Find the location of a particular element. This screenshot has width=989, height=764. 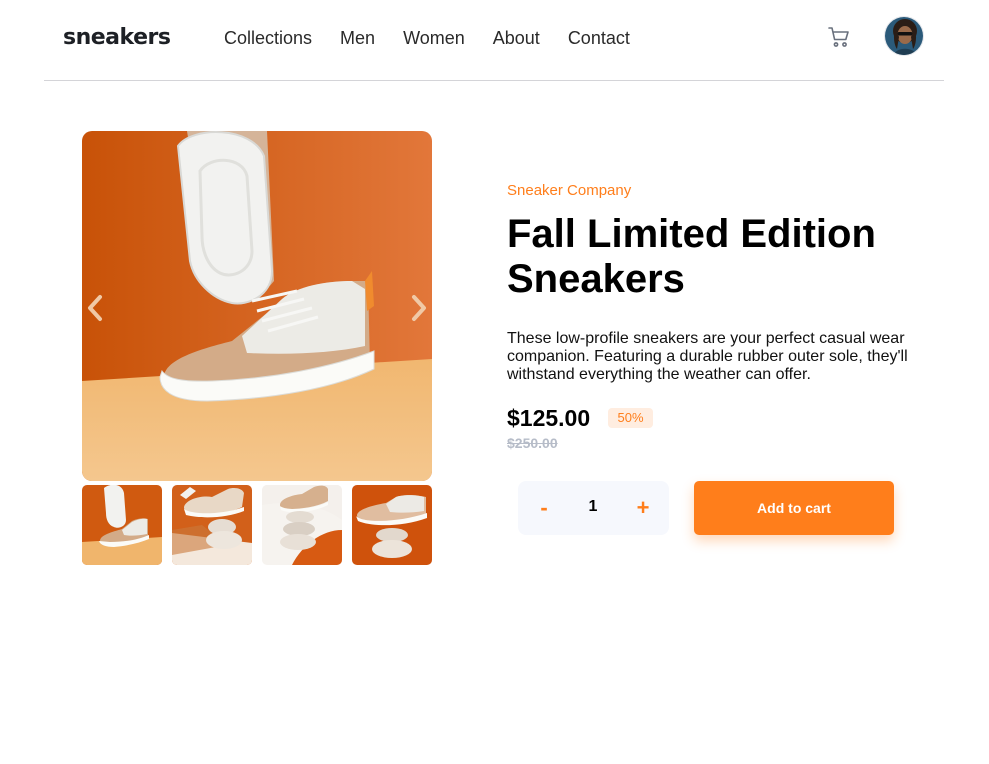

thumbnail-strip is located at coordinates (257, 525).